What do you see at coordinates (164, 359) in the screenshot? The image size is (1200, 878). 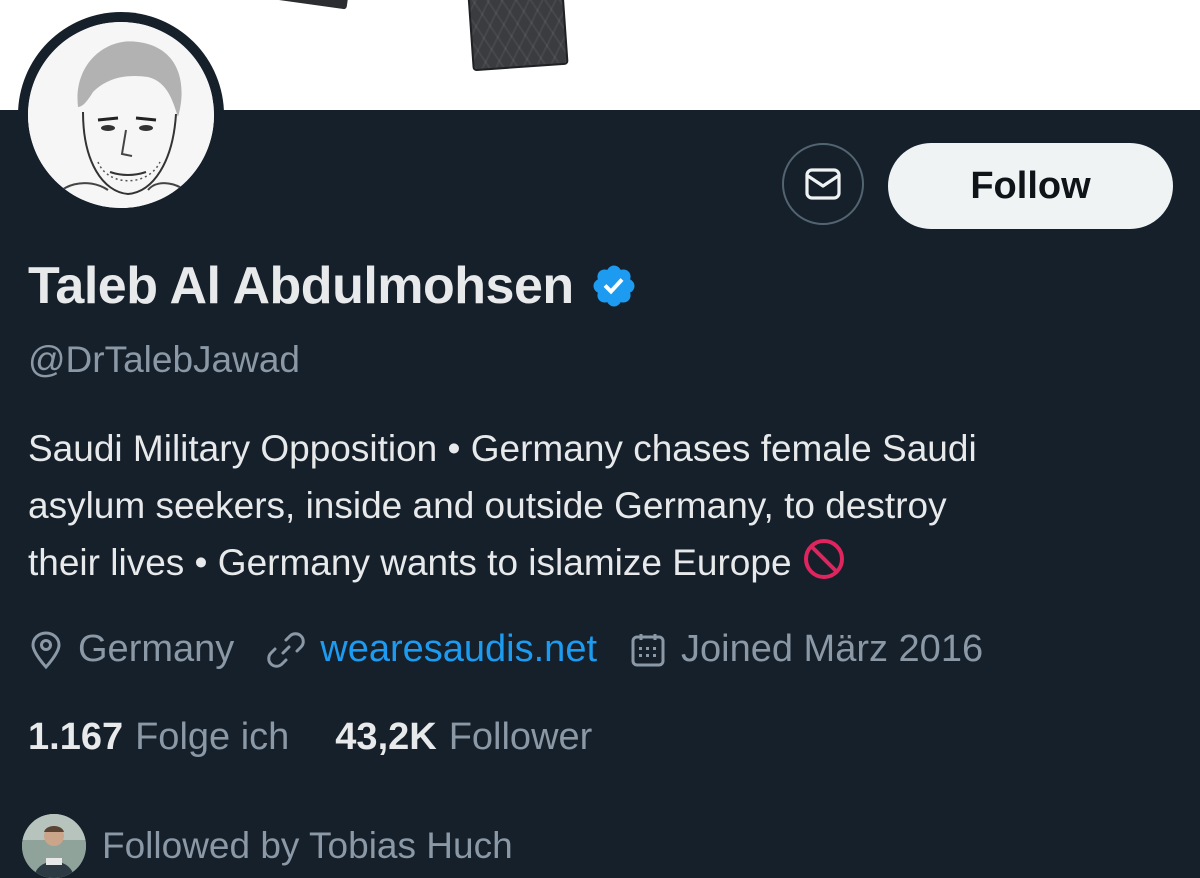 I see `profile-handle: @DrTalebJawad` at bounding box center [164, 359].